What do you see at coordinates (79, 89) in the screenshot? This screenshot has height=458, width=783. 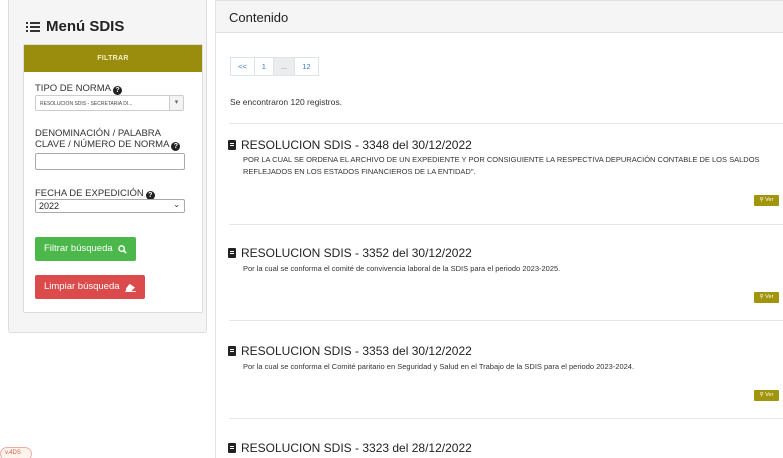 I see `tipo-norma-label: TIPO DE NORMA?` at bounding box center [79, 89].